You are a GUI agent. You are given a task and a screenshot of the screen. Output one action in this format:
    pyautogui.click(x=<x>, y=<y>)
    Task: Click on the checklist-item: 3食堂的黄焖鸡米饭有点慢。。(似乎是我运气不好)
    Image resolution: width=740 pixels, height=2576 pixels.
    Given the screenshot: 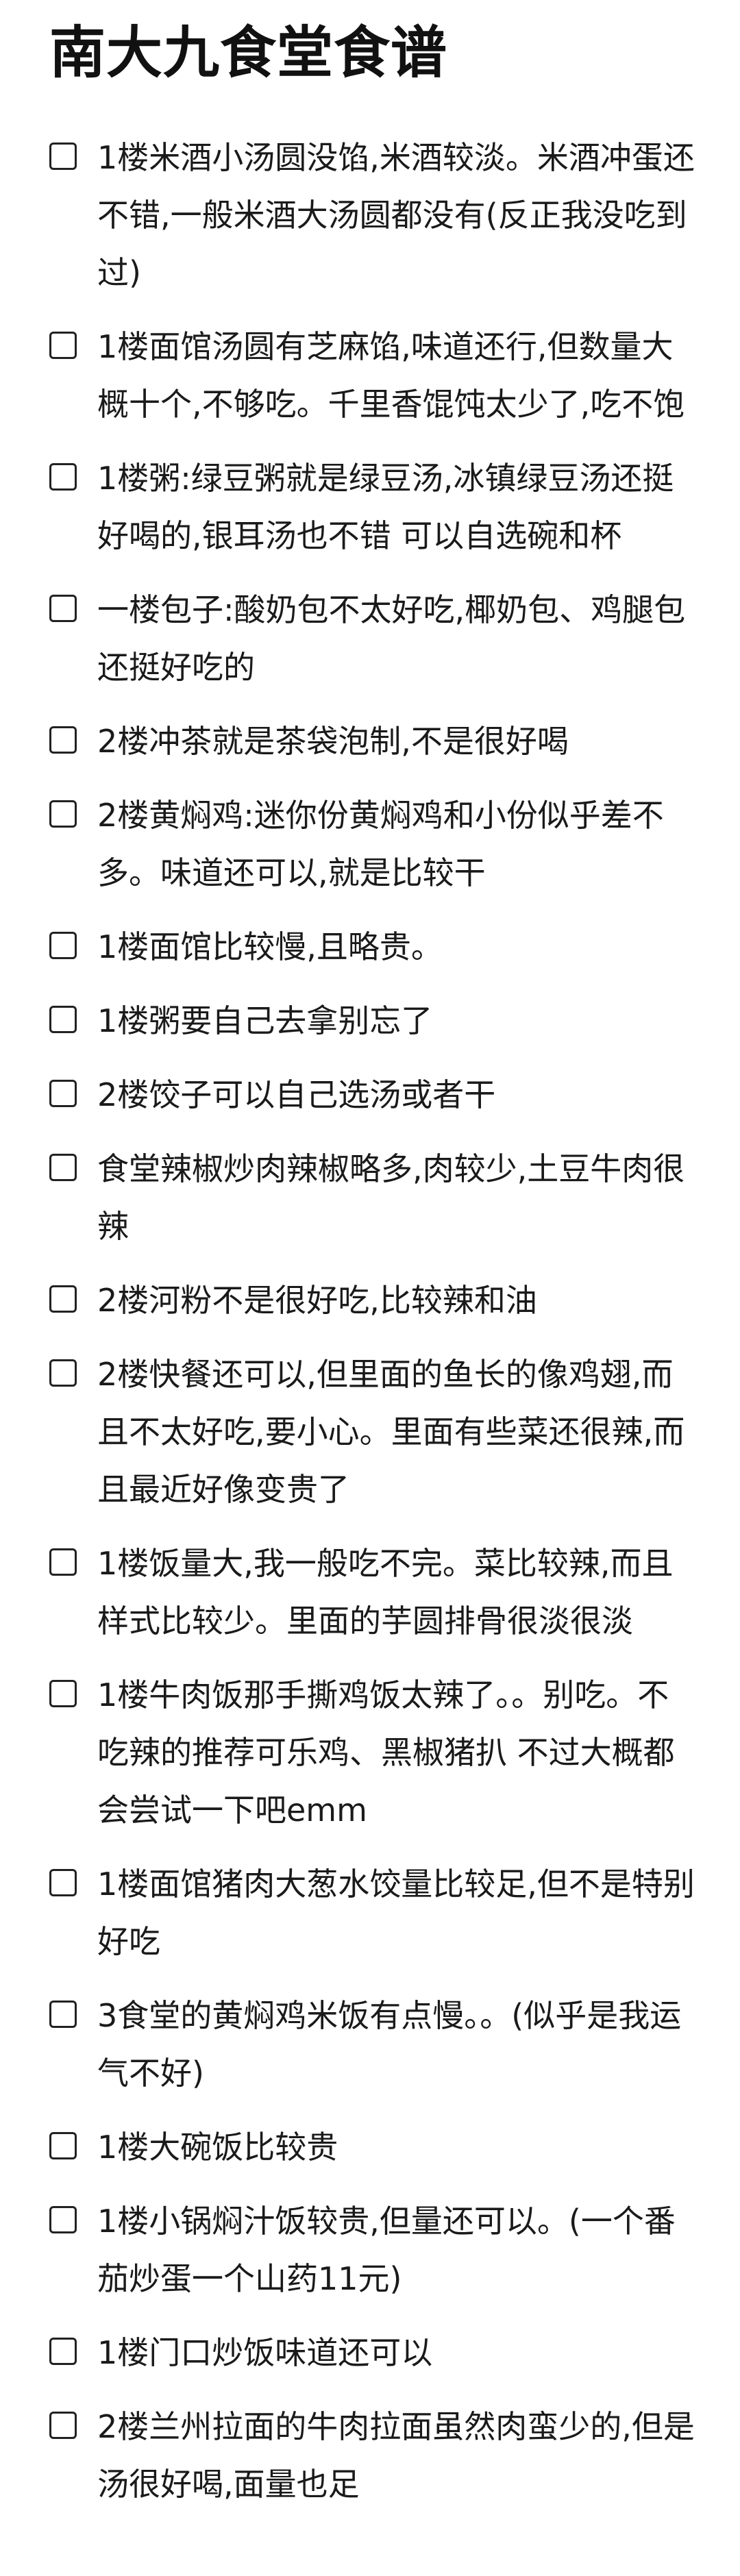 What is the action you would take?
    pyautogui.click(x=372, y=2044)
    